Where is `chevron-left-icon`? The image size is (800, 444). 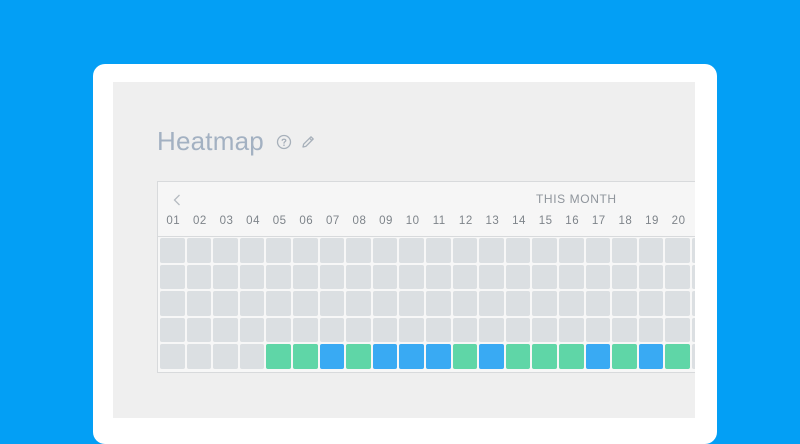
chevron-left-icon is located at coordinates (177, 200).